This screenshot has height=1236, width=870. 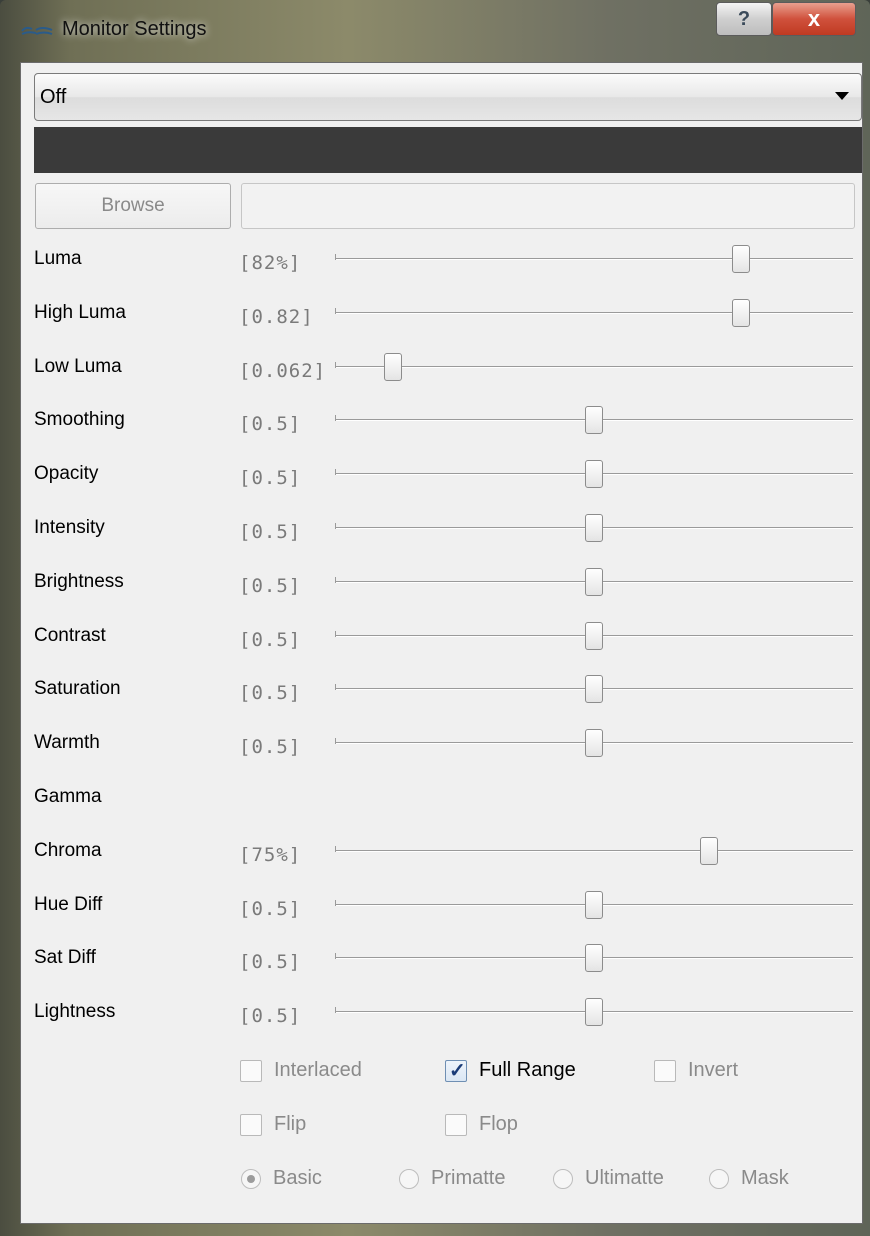 What do you see at coordinates (276, 317) in the screenshot?
I see `slider-value: [0.82]` at bounding box center [276, 317].